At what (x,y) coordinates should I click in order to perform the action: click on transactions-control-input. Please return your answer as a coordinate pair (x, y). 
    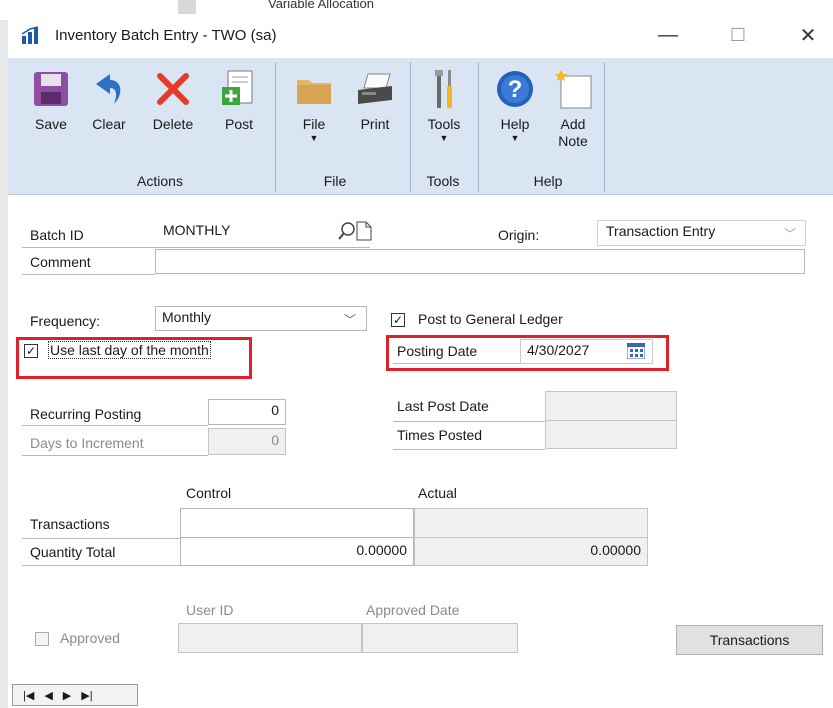
    Looking at the image, I should click on (297, 523).